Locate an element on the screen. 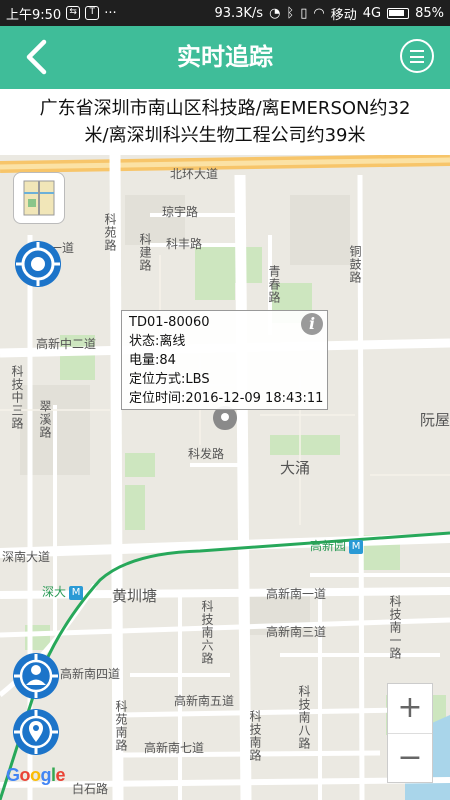 The image size is (450, 800). map-layers-icon is located at coordinates (39, 198).